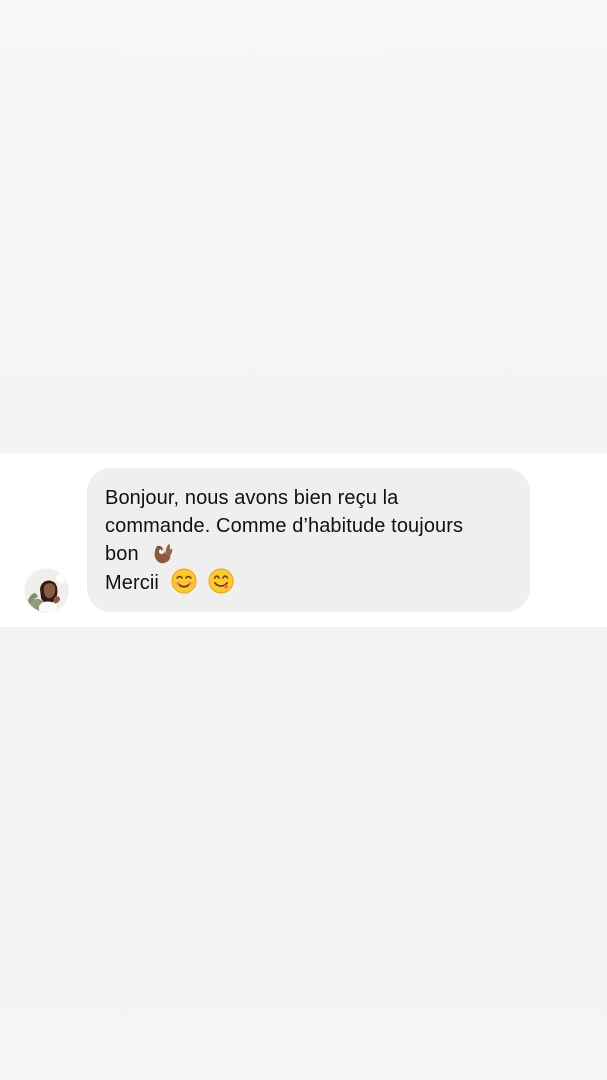  Describe the element at coordinates (184, 581) in the screenshot. I see `smiling-face-emoji-icon` at that location.